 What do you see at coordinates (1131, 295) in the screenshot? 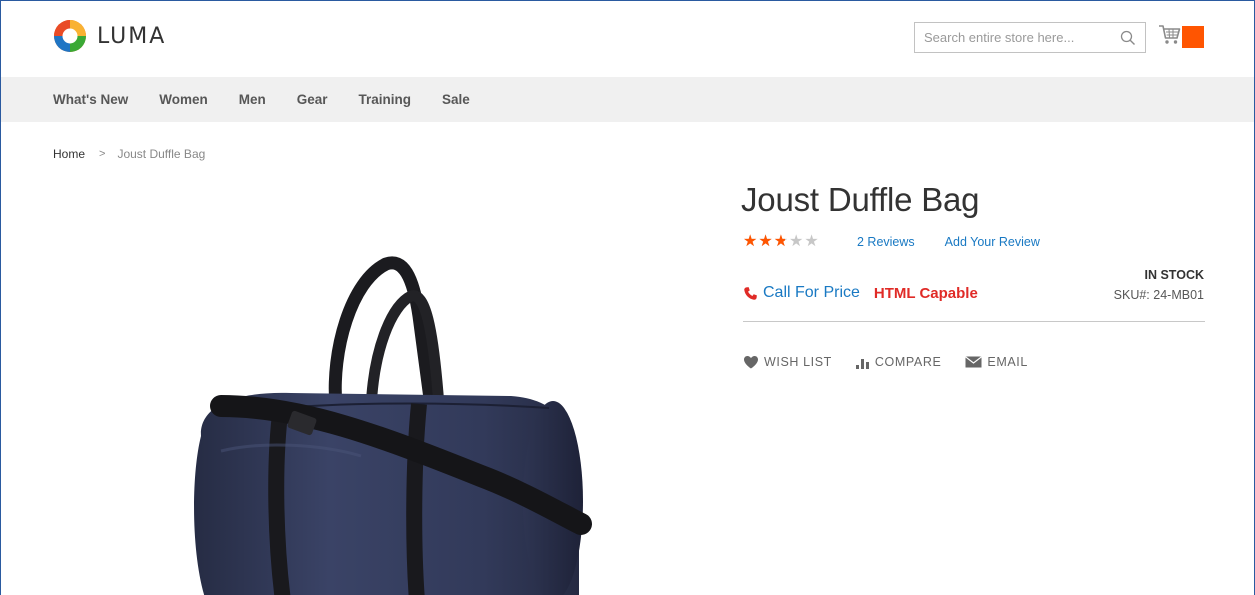
I see `sku-label: SKU#:` at bounding box center [1131, 295].